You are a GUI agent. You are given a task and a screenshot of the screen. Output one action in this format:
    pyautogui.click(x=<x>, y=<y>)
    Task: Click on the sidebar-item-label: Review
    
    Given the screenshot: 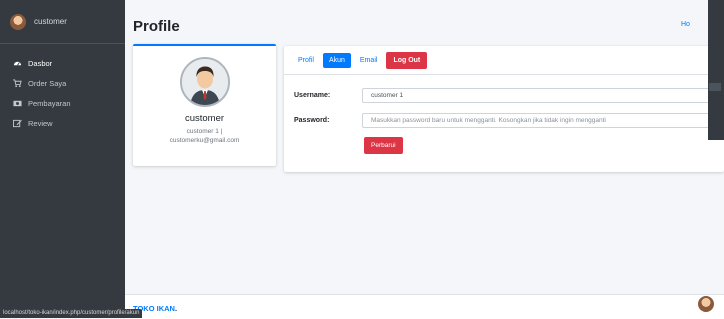 What is the action you would take?
    pyautogui.click(x=40, y=123)
    